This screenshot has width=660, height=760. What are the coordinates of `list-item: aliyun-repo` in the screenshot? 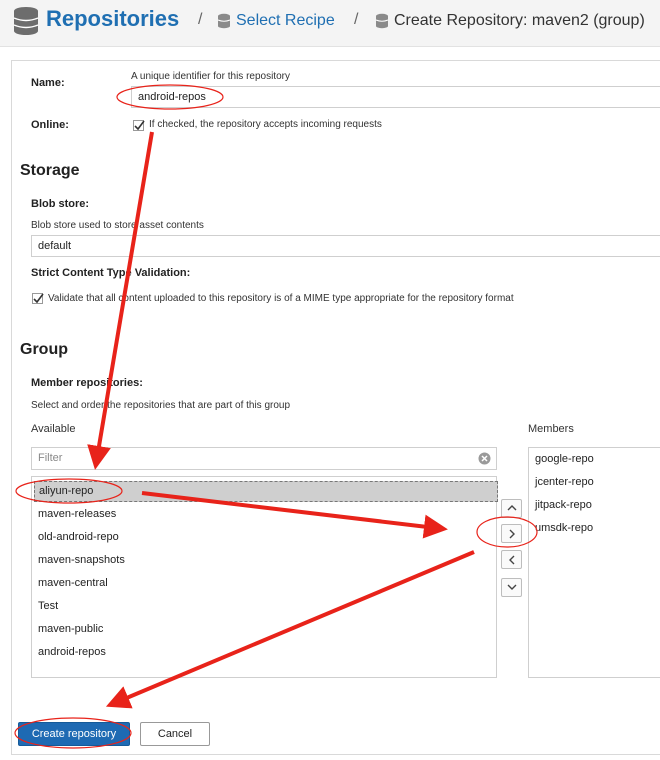 It's located at (266, 491).